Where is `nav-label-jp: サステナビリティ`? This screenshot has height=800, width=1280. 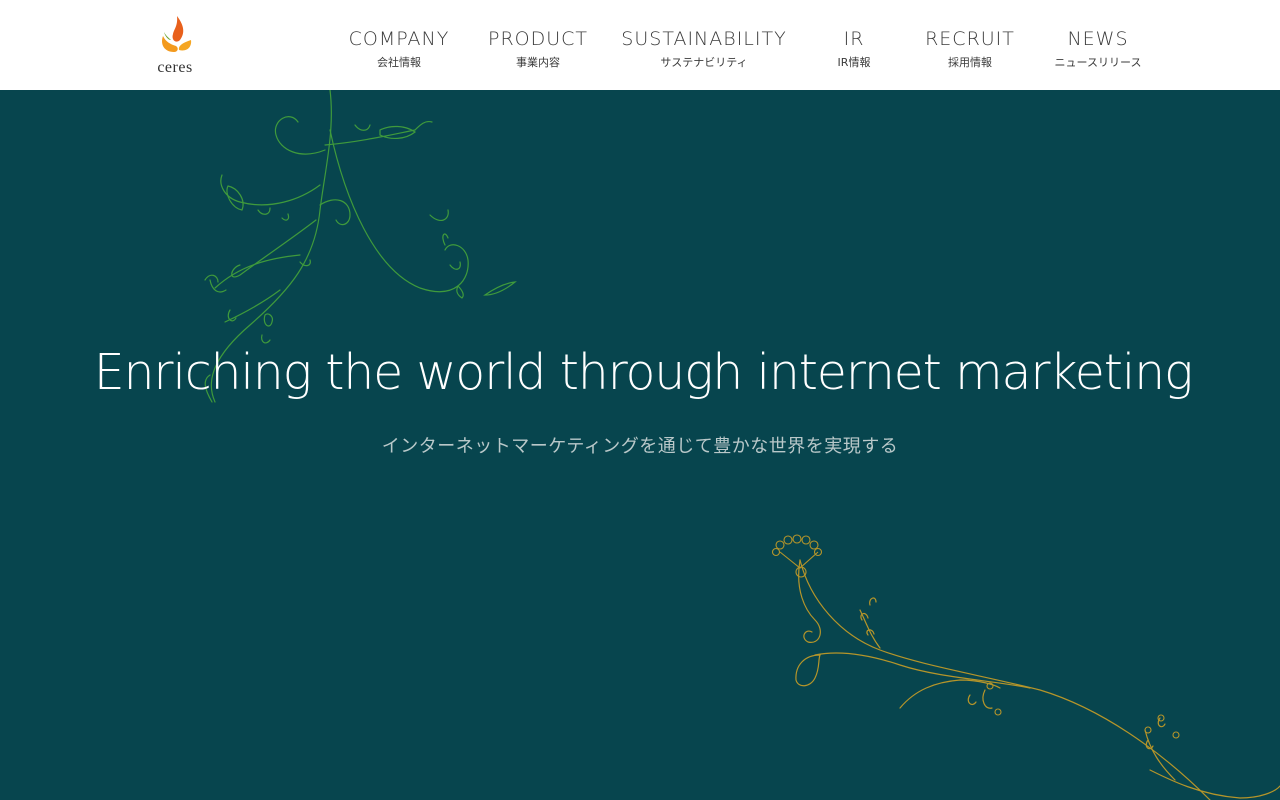
nav-label-jp: サステナビリティ is located at coordinates (704, 62).